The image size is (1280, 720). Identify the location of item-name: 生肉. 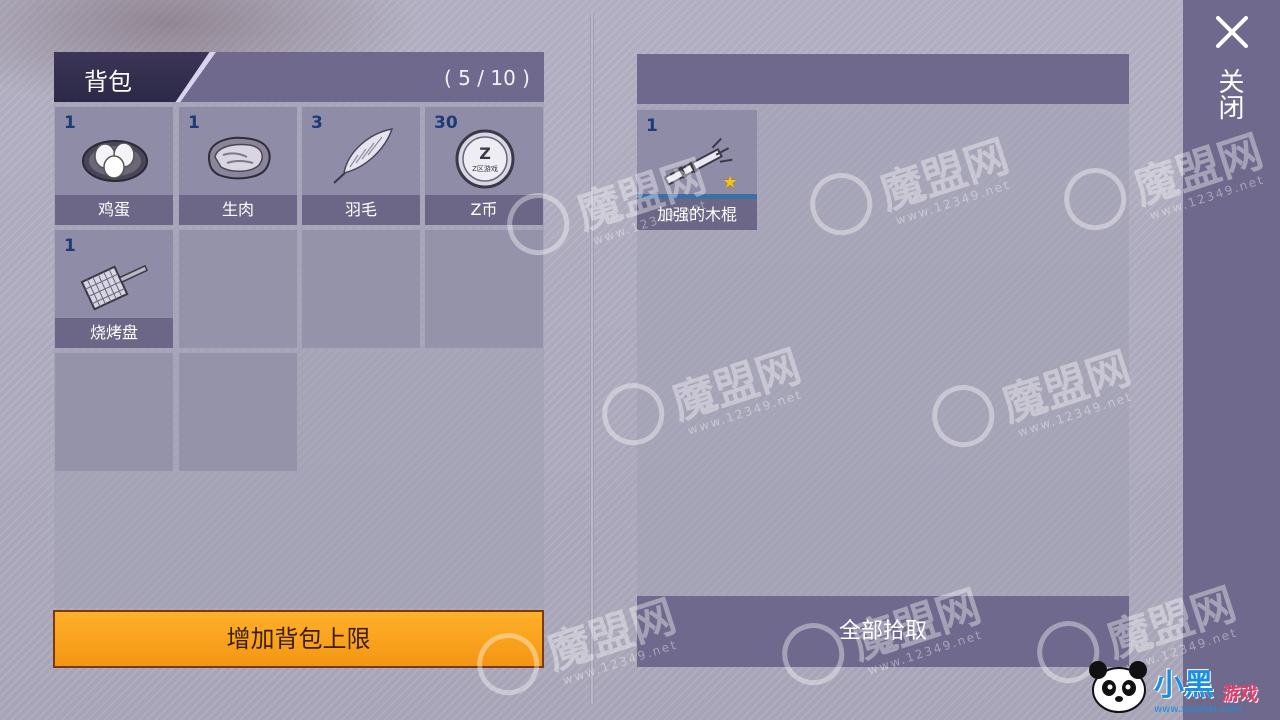
(238, 210).